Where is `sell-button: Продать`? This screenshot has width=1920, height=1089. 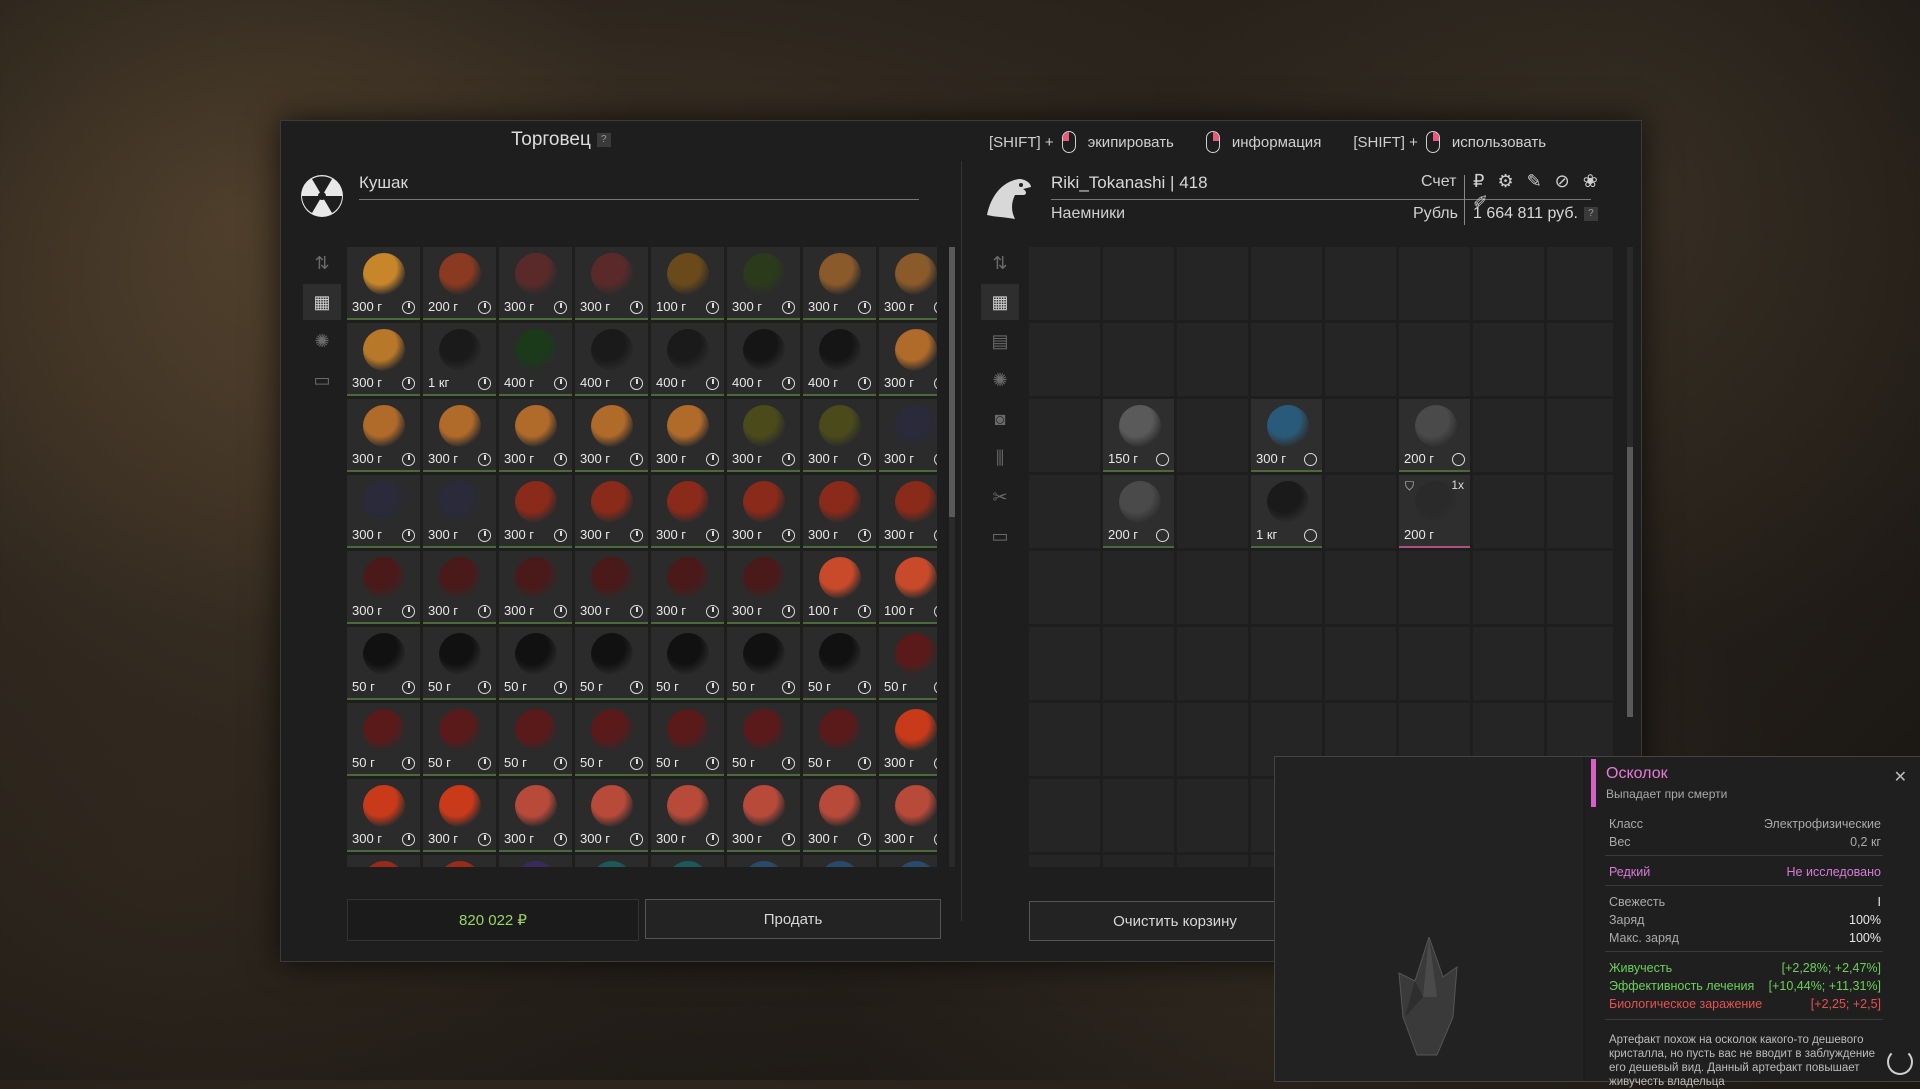 sell-button: Продать is located at coordinates (793, 919).